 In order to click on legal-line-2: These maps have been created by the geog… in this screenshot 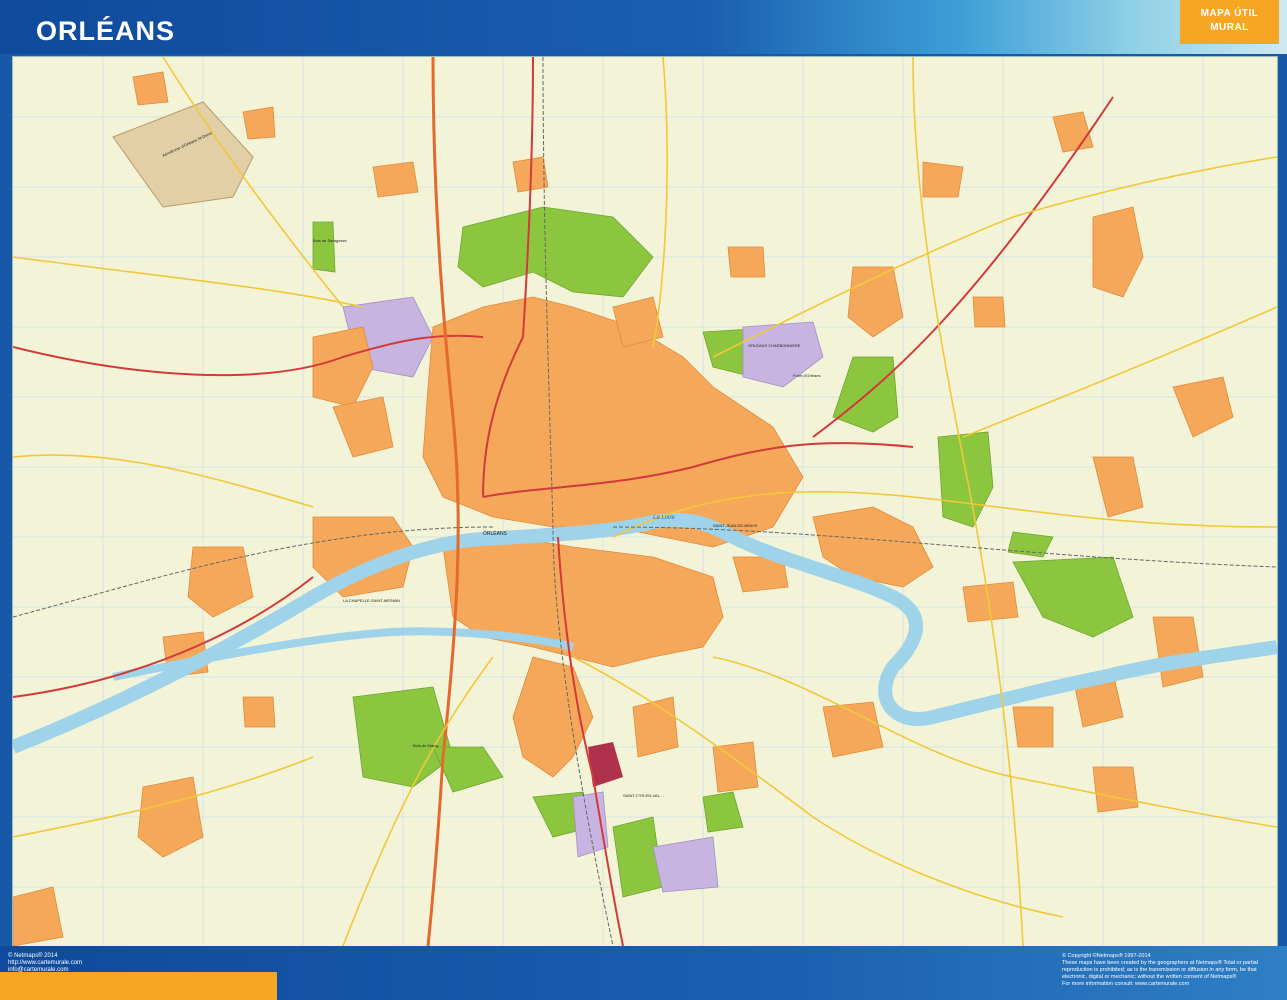, I will do `click(1160, 963)`.